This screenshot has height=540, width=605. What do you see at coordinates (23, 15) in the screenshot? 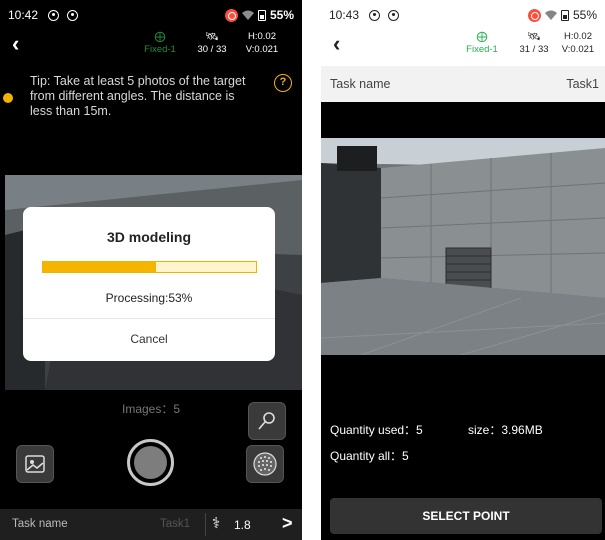
I see `status-time: 10:42` at bounding box center [23, 15].